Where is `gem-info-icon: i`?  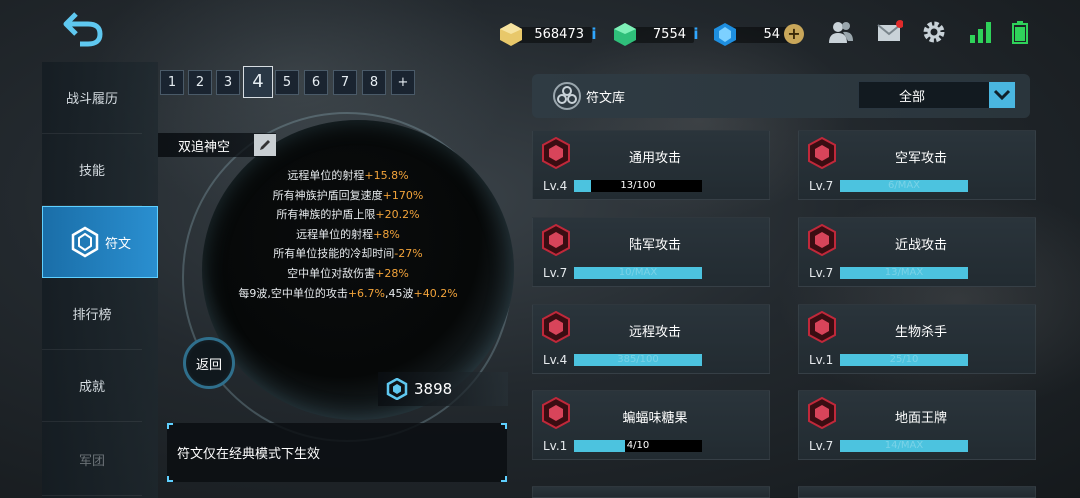
gem-info-icon: i is located at coordinates (696, 34).